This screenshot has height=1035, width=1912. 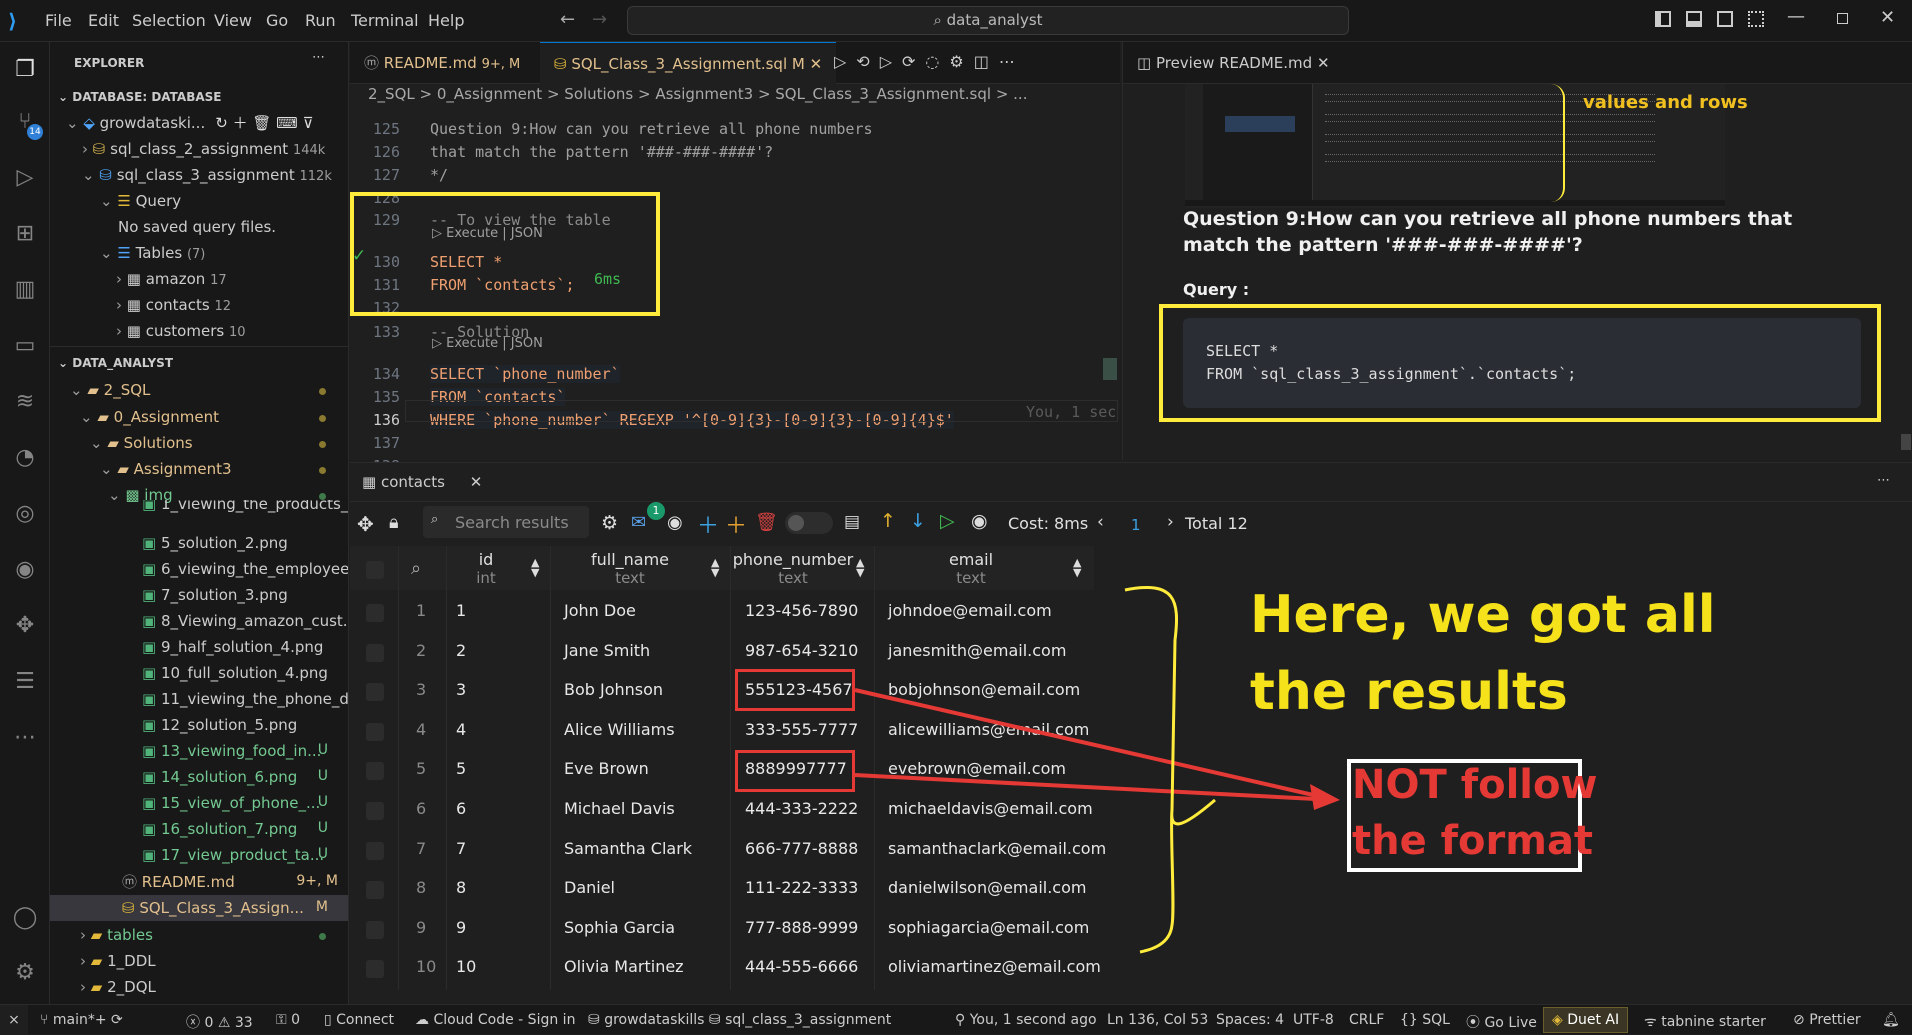 I want to click on close-window-icon: ✕, so click(x=1887, y=17).